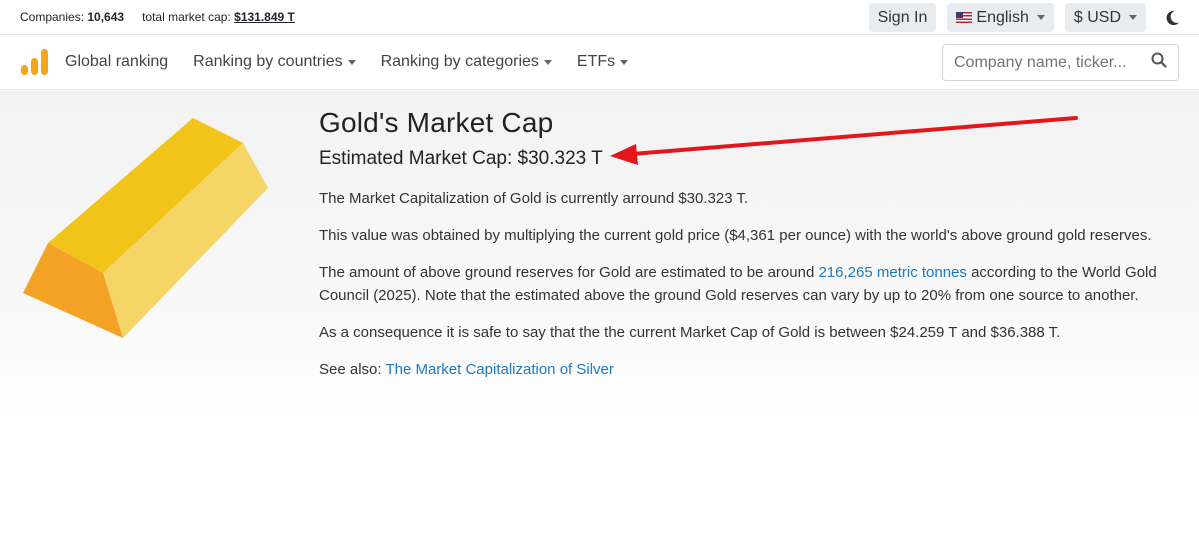 The width and height of the screenshot is (1199, 550). Describe the element at coordinates (264, 17) in the screenshot. I see `total-cap-link: $131.849 T` at that location.